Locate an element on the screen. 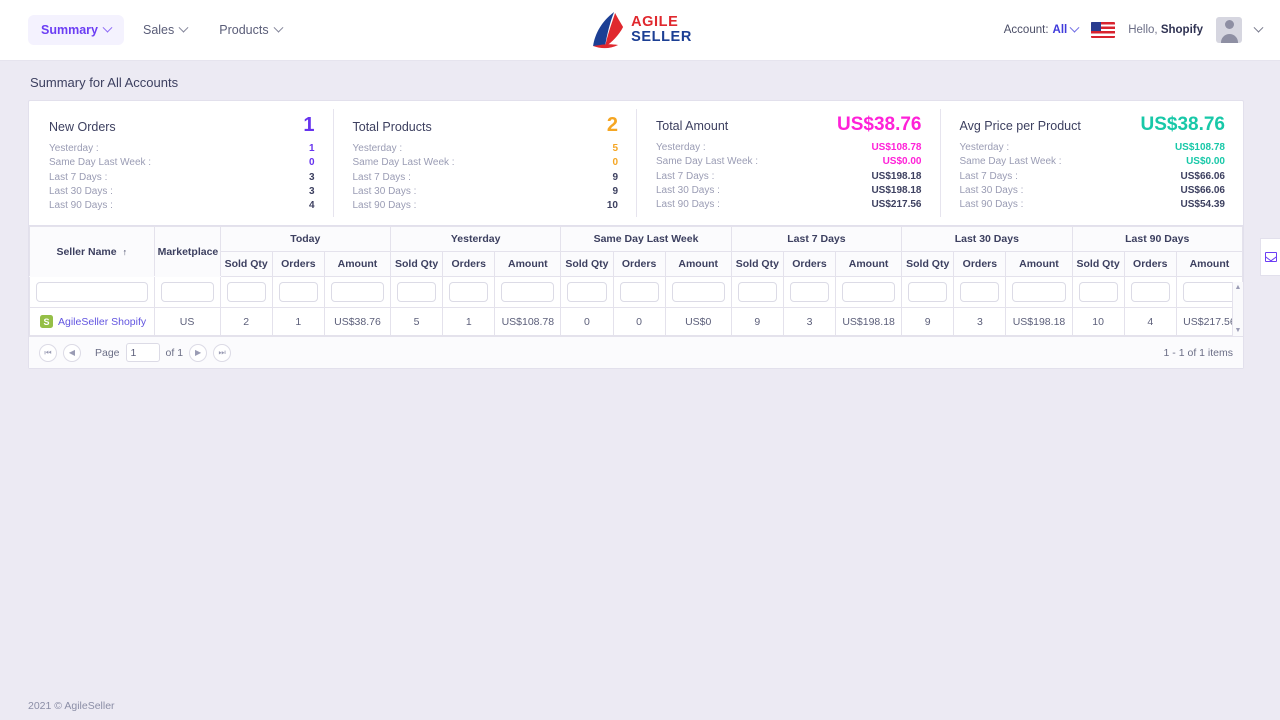  last-page-button: ⏭ is located at coordinates (222, 352).